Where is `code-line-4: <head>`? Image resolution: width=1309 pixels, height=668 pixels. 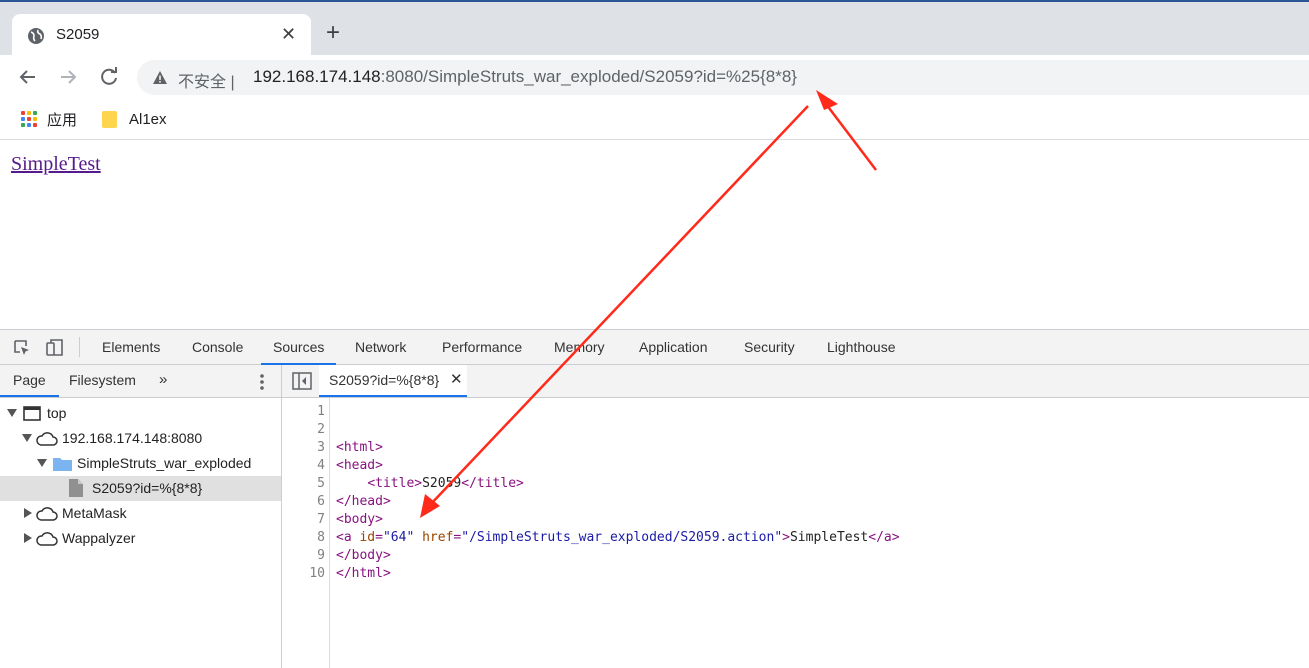
code-line-4: <head> is located at coordinates (359, 465).